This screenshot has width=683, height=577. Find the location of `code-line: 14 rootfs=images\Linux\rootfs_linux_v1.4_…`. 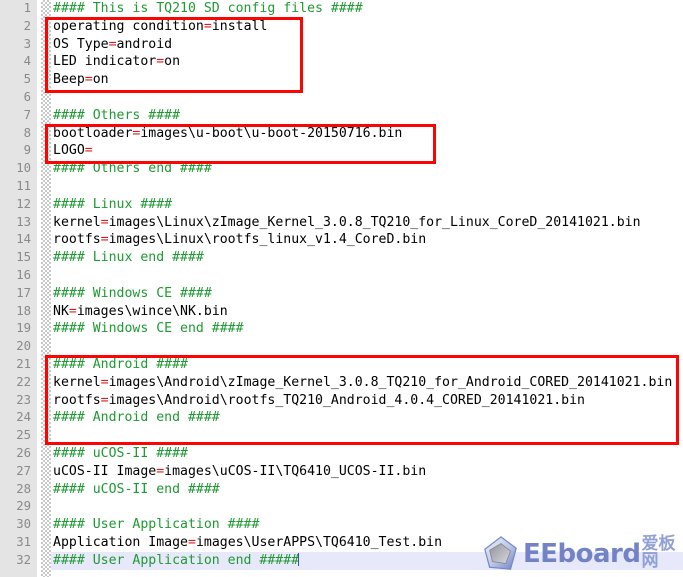

code-line: 14 rootfs=images\Linux\rootfs_linux_v1.4_… is located at coordinates (341, 240).